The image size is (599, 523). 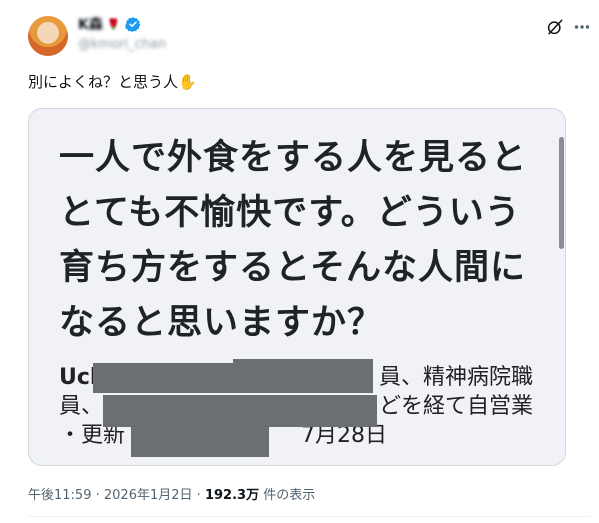 I want to click on raised-hand-emoji: ✋, so click(x=187, y=82).